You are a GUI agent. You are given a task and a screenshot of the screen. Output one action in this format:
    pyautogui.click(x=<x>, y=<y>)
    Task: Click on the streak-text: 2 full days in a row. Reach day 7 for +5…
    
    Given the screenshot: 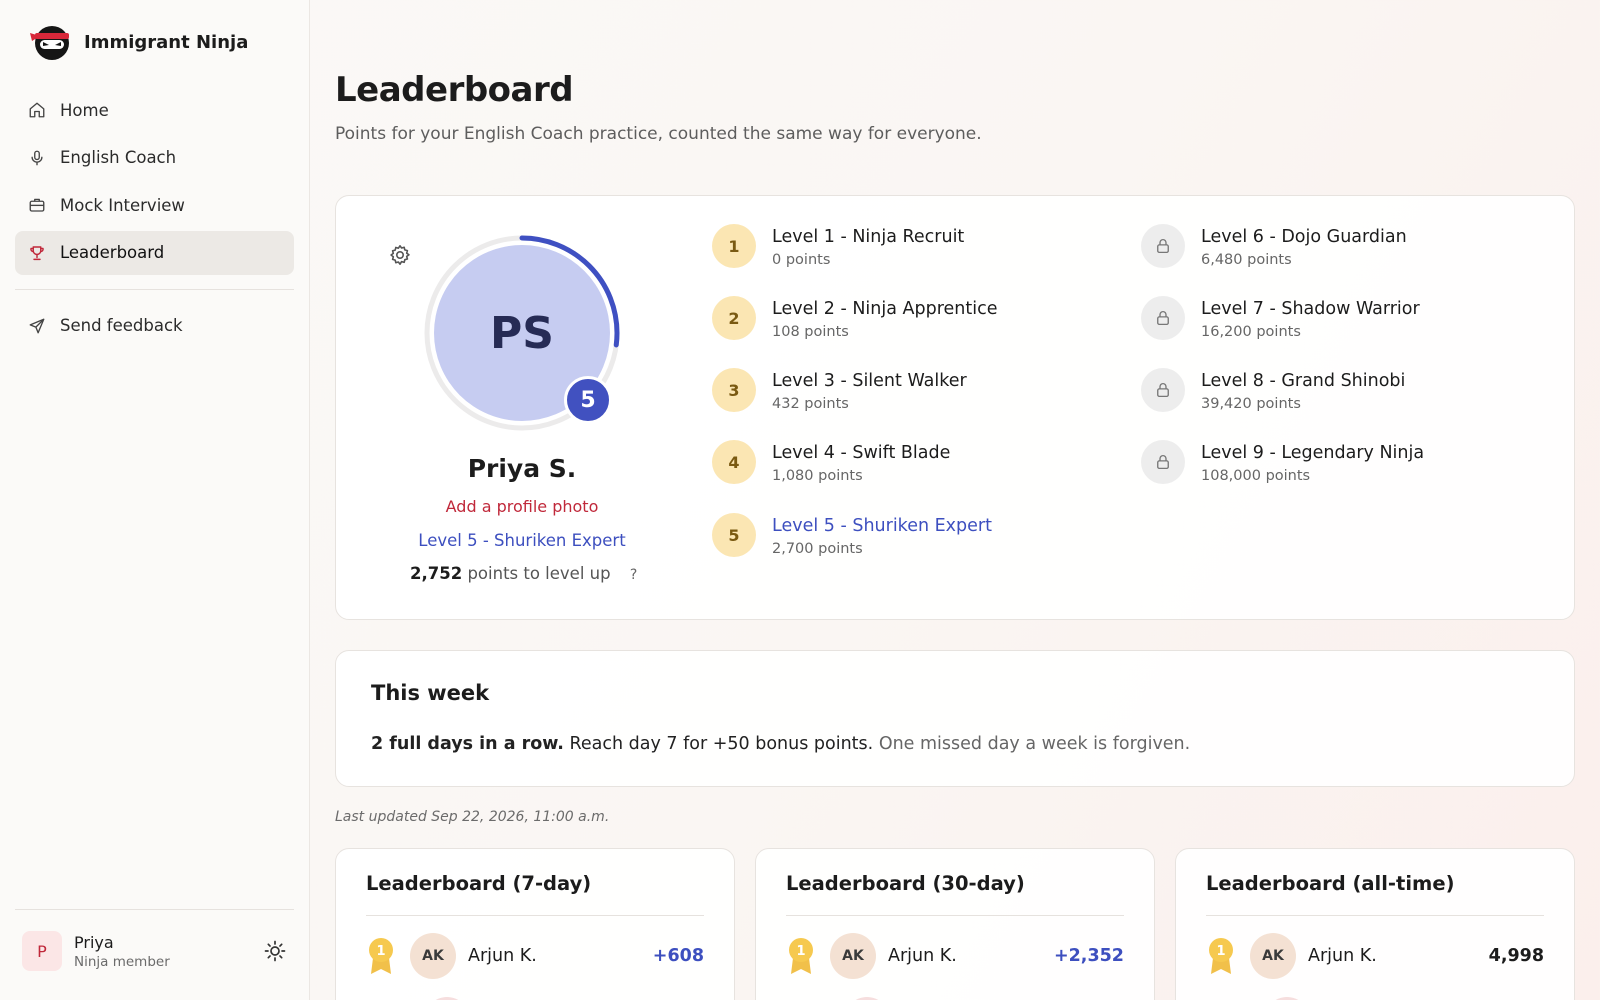 What is the action you would take?
    pyautogui.click(x=780, y=744)
    